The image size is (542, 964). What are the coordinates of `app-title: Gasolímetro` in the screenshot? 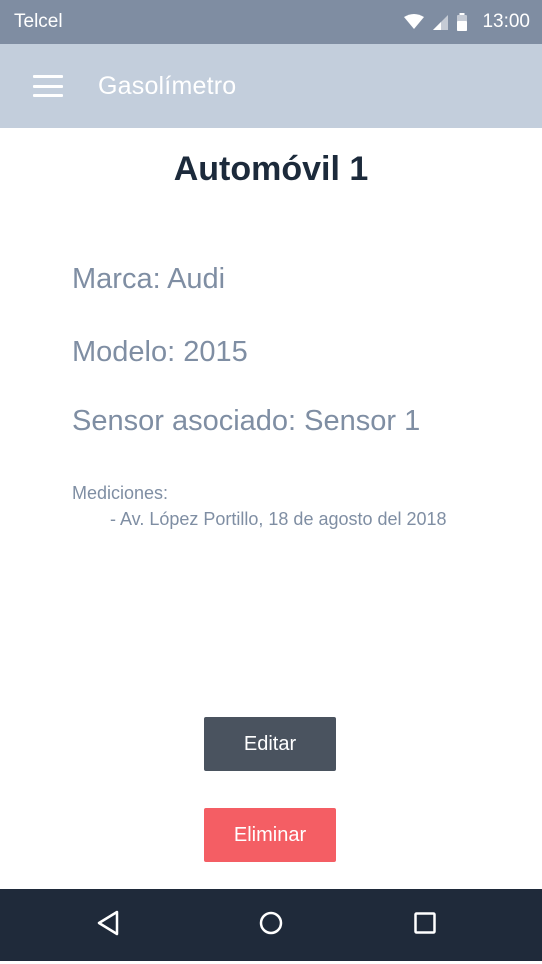 It's located at (167, 85).